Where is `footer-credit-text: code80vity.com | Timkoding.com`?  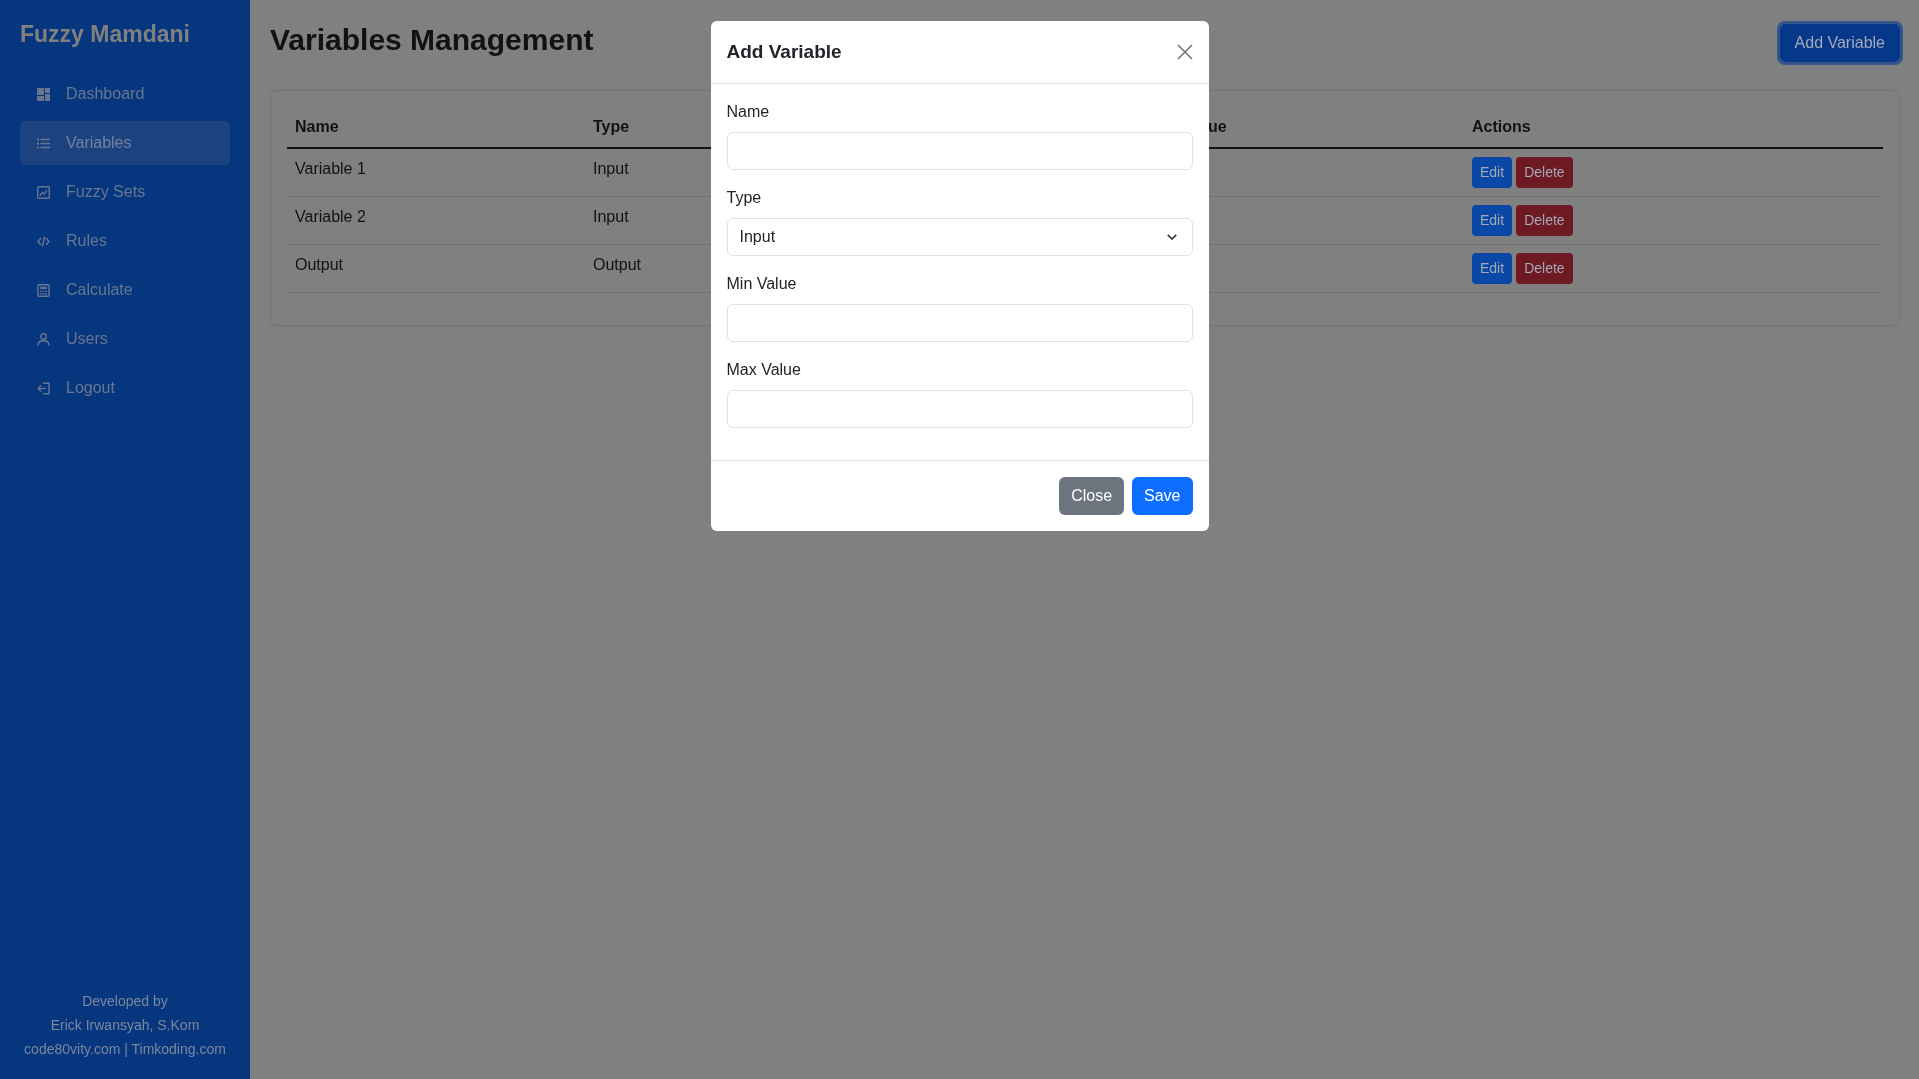
footer-credit-text: code80vity.com | Timkoding.com is located at coordinates (125, 1049).